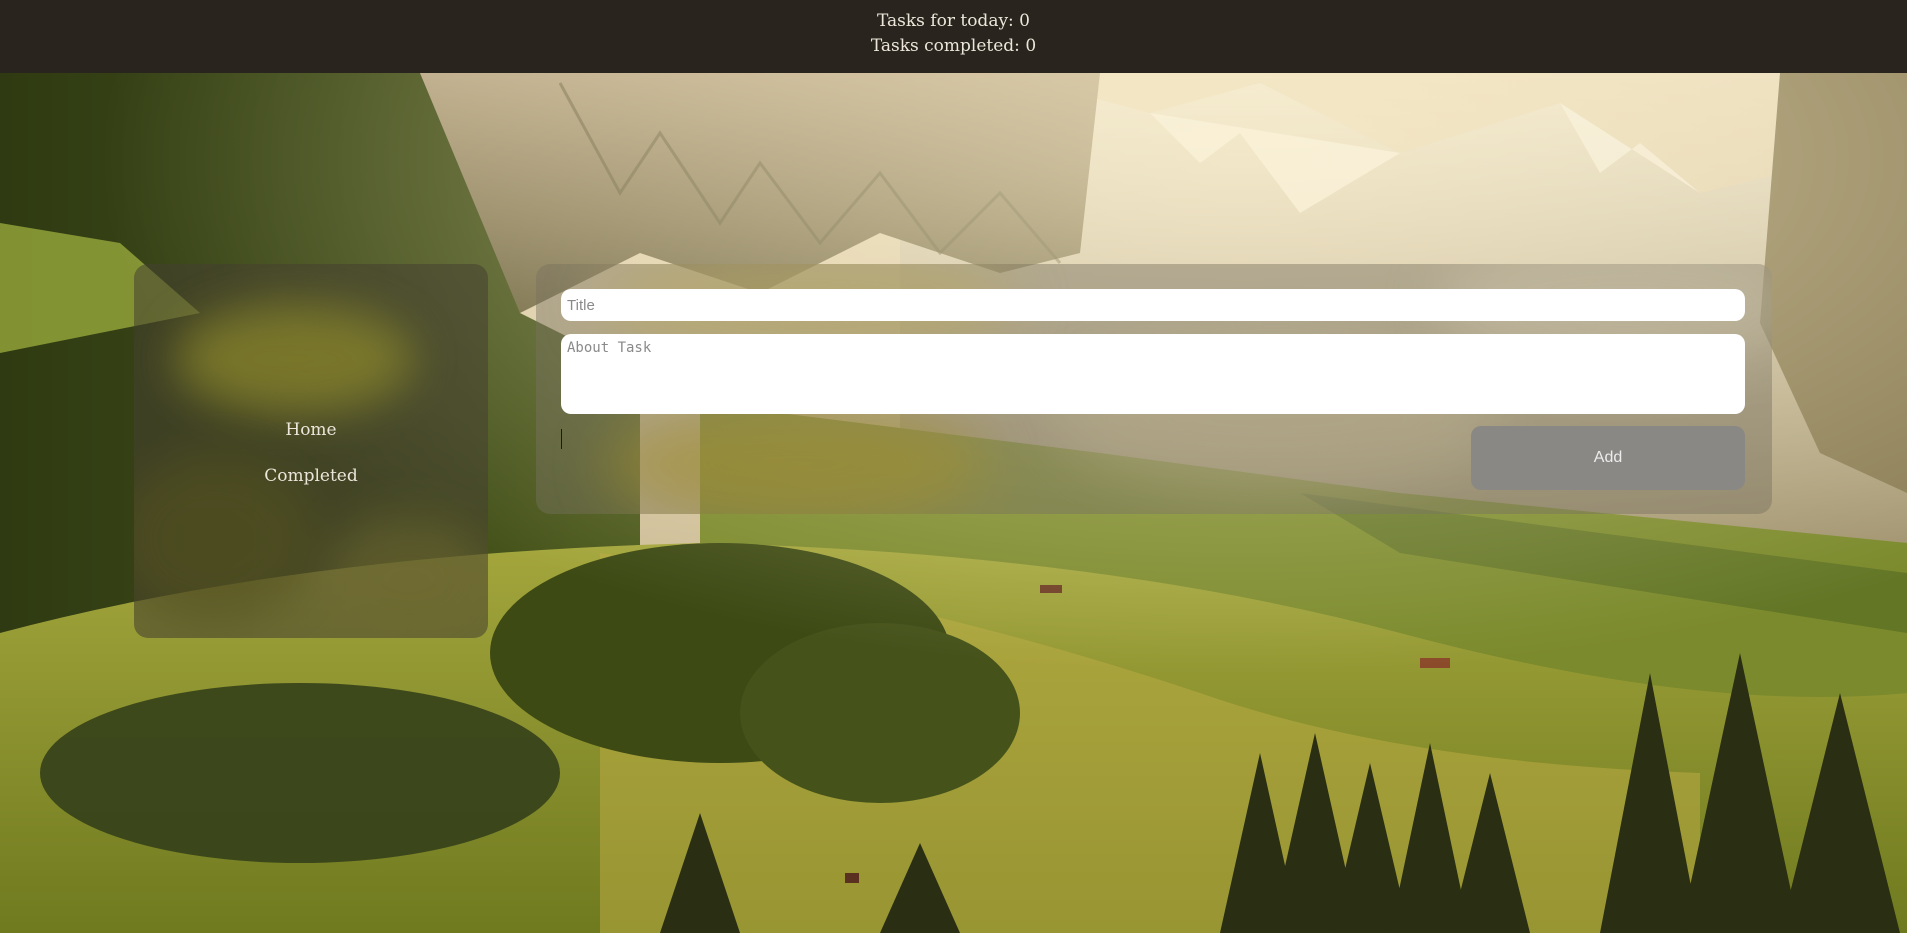  What do you see at coordinates (311, 430) in the screenshot?
I see `sidebar-item-home: Home` at bounding box center [311, 430].